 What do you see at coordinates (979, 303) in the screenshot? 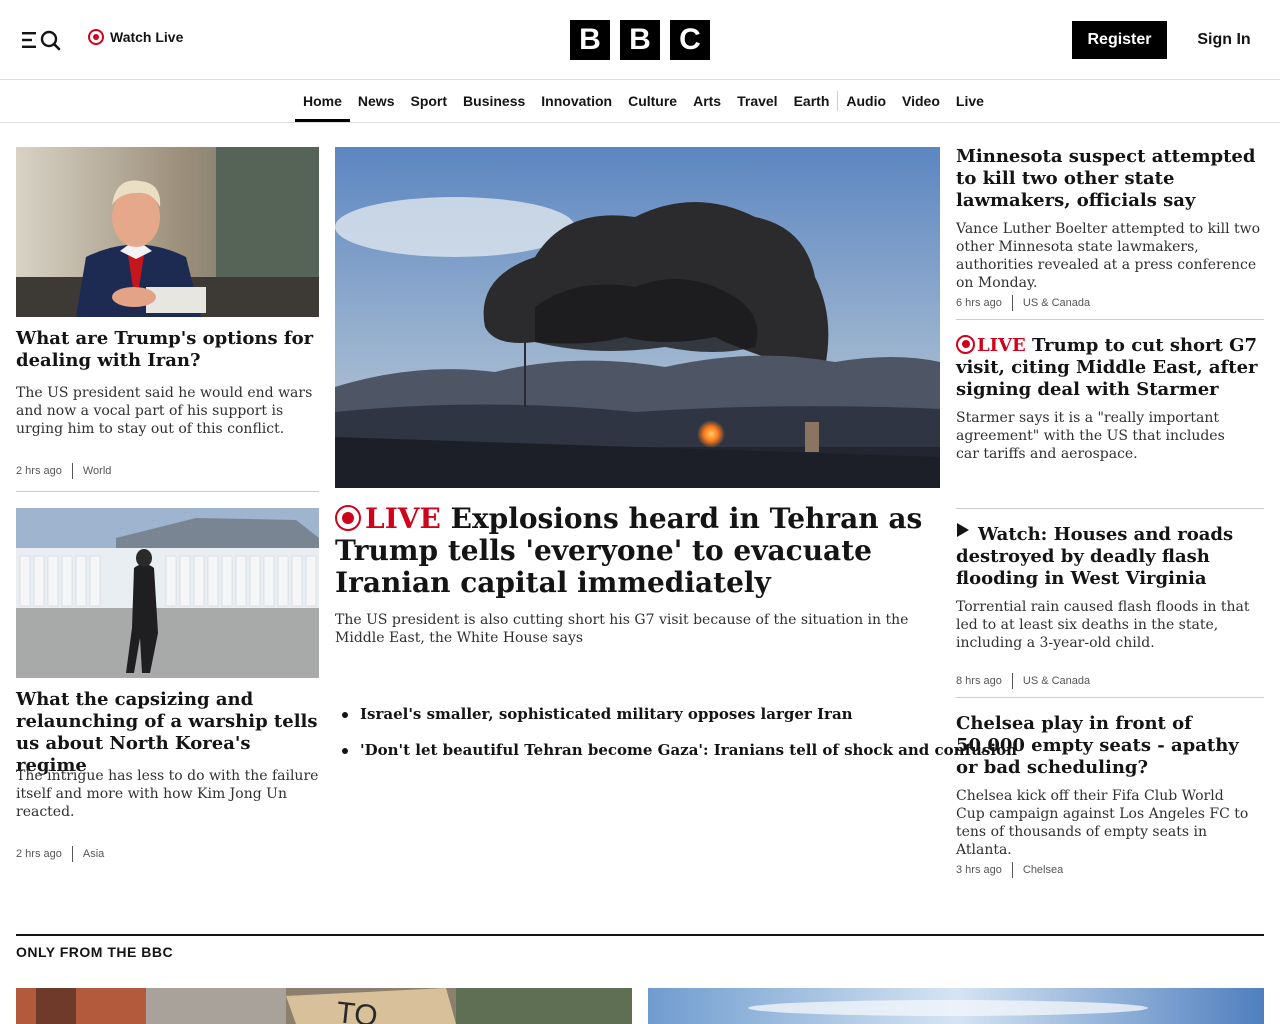
I see `story-time: 6 hrs ago` at bounding box center [979, 303].